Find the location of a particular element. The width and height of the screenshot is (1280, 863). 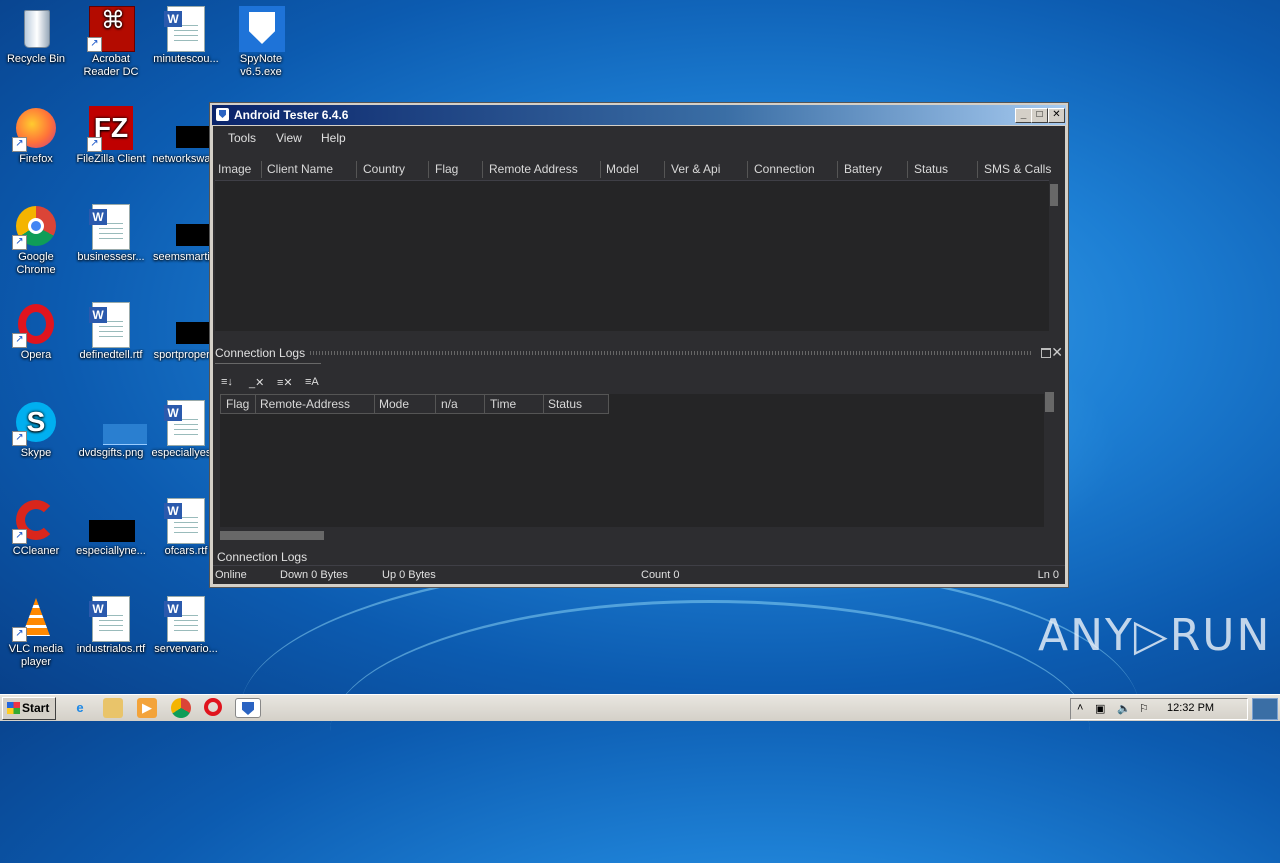

maximize-button: □ is located at coordinates (1039, 115).